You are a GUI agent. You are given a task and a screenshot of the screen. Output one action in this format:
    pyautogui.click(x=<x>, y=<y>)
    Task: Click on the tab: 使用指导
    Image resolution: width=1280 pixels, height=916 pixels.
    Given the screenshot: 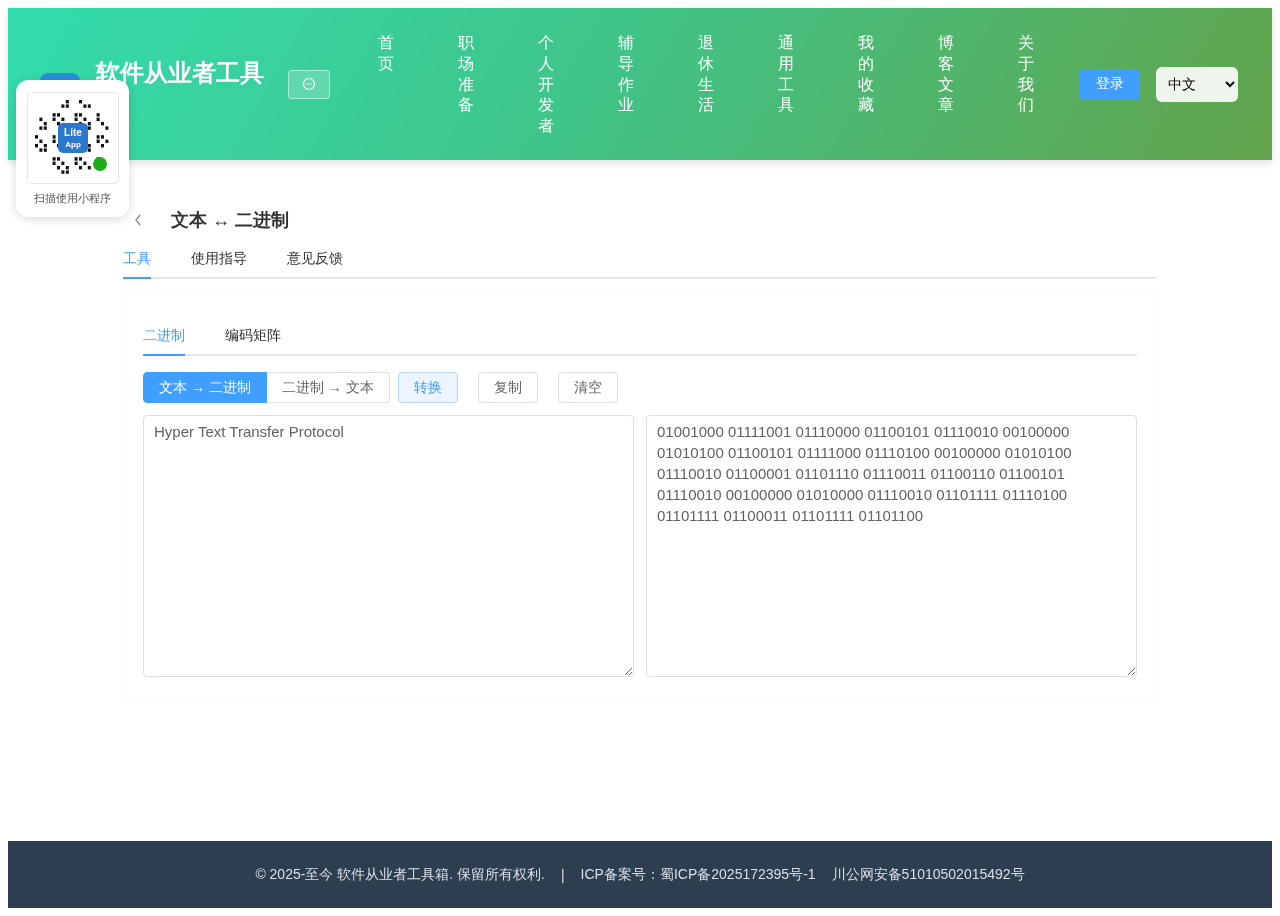 What is the action you would take?
    pyautogui.click(x=219, y=264)
    